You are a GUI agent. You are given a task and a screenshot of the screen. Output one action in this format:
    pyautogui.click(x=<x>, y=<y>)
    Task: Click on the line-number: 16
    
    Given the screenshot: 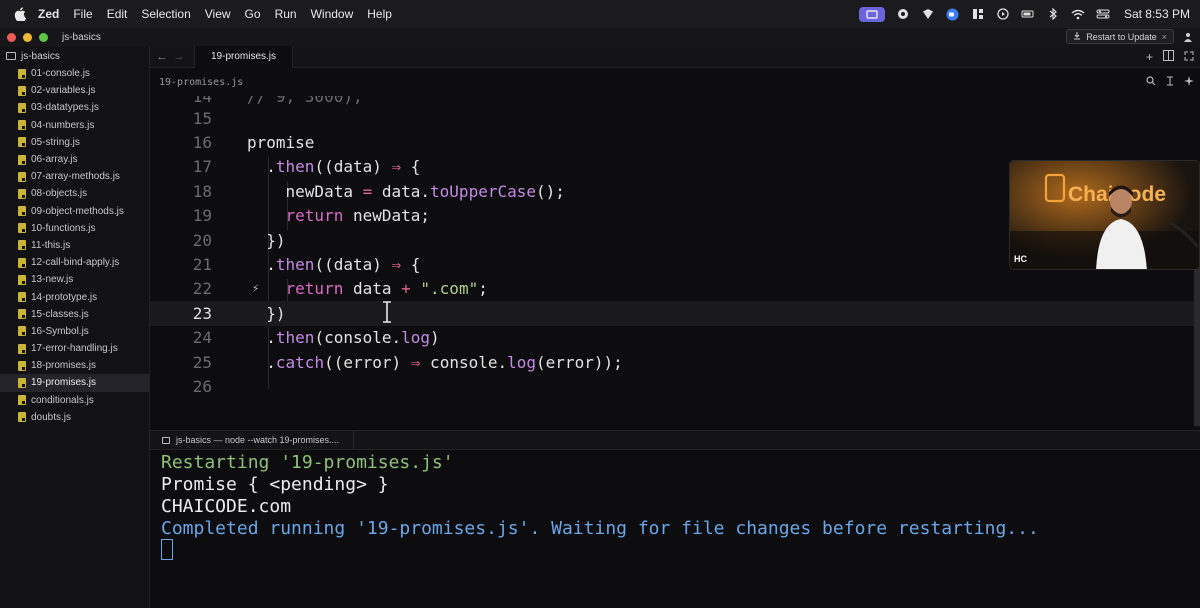 What is the action you would take?
    pyautogui.click(x=202, y=143)
    